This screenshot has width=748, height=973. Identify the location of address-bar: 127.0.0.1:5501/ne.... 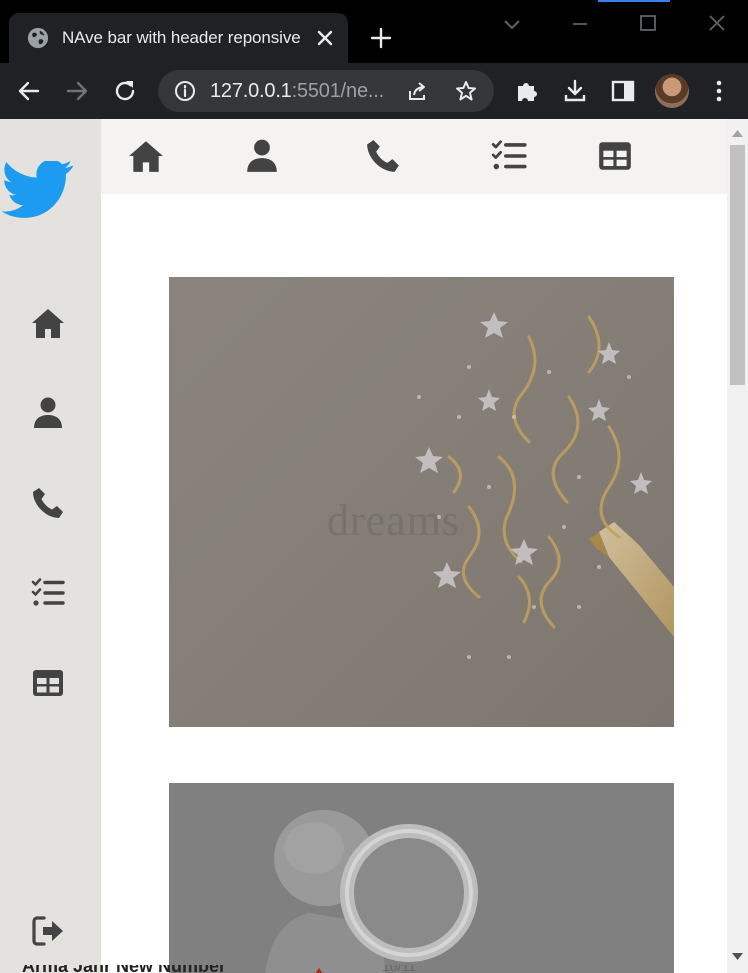
(326, 91).